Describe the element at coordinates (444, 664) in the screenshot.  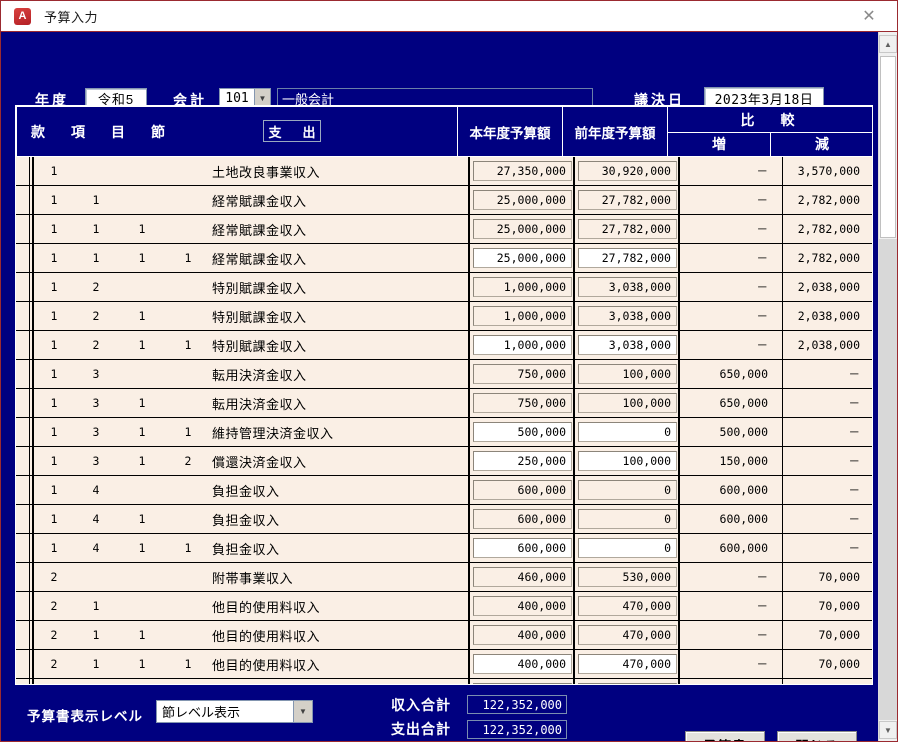
I see `table-row: 2 1 1 1 他目的使用料収入 400,000 470,000 － 70,000` at that location.